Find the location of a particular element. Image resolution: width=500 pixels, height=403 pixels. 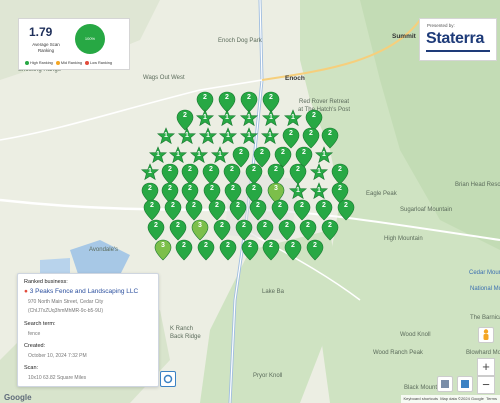

created-label: Created: is located at coordinates (35, 346).